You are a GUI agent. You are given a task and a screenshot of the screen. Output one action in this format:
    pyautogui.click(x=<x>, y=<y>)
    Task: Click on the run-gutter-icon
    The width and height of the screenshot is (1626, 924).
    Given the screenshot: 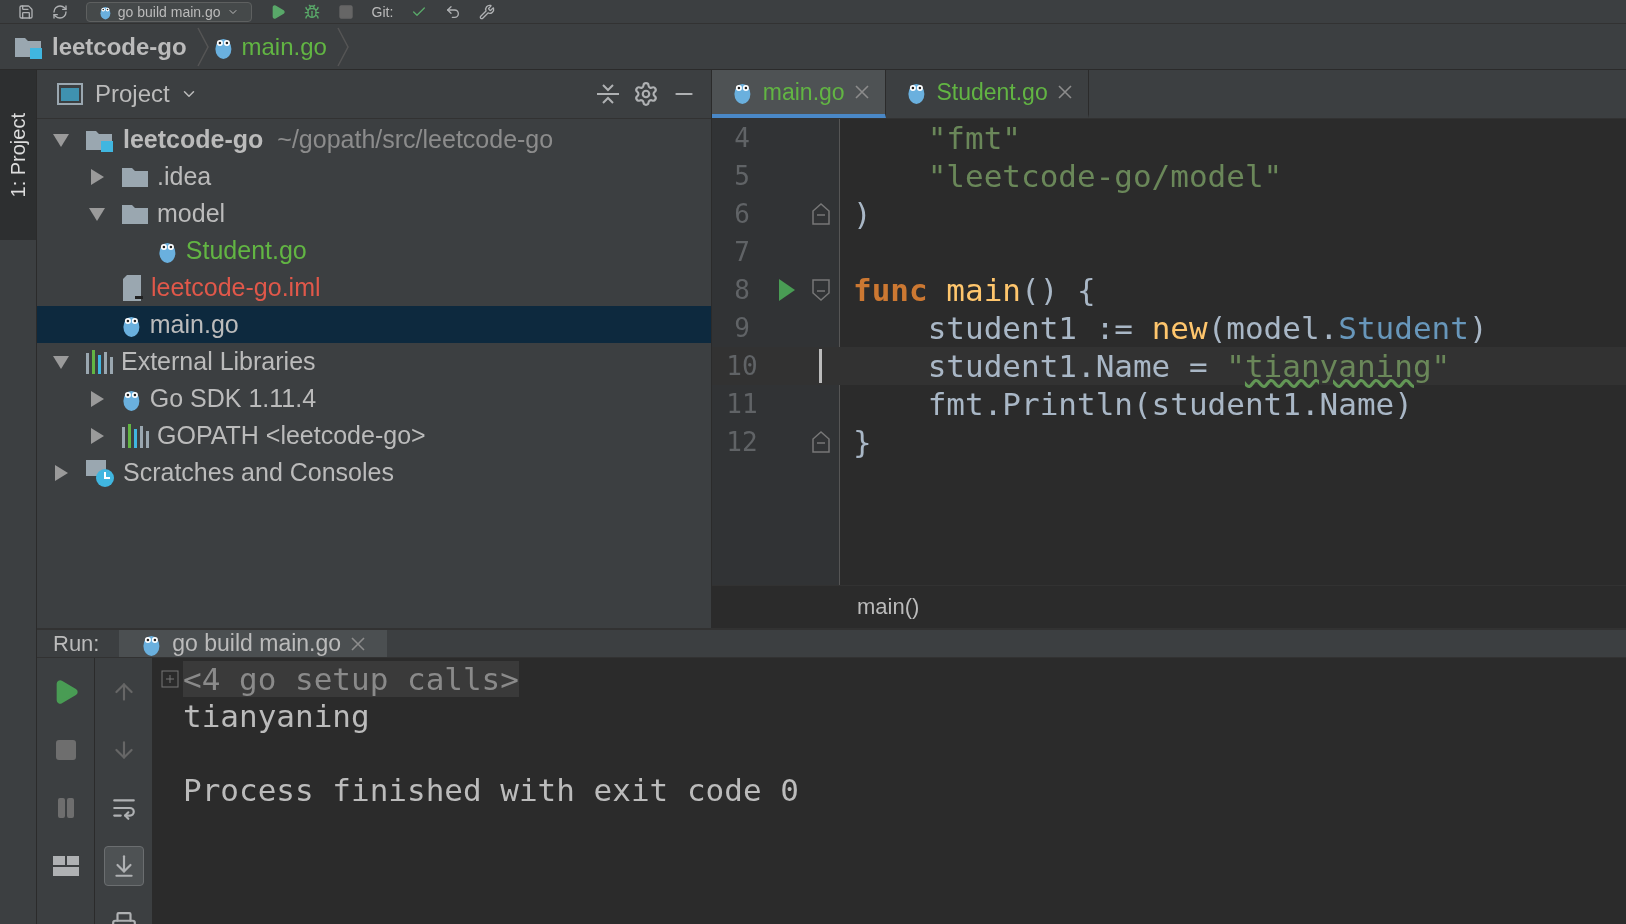 What is the action you would take?
    pyautogui.click(x=787, y=290)
    